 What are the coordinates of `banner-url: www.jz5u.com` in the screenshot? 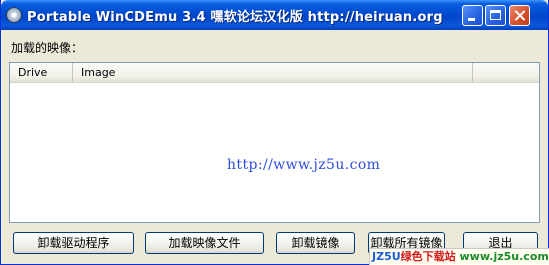 It's located at (504, 256).